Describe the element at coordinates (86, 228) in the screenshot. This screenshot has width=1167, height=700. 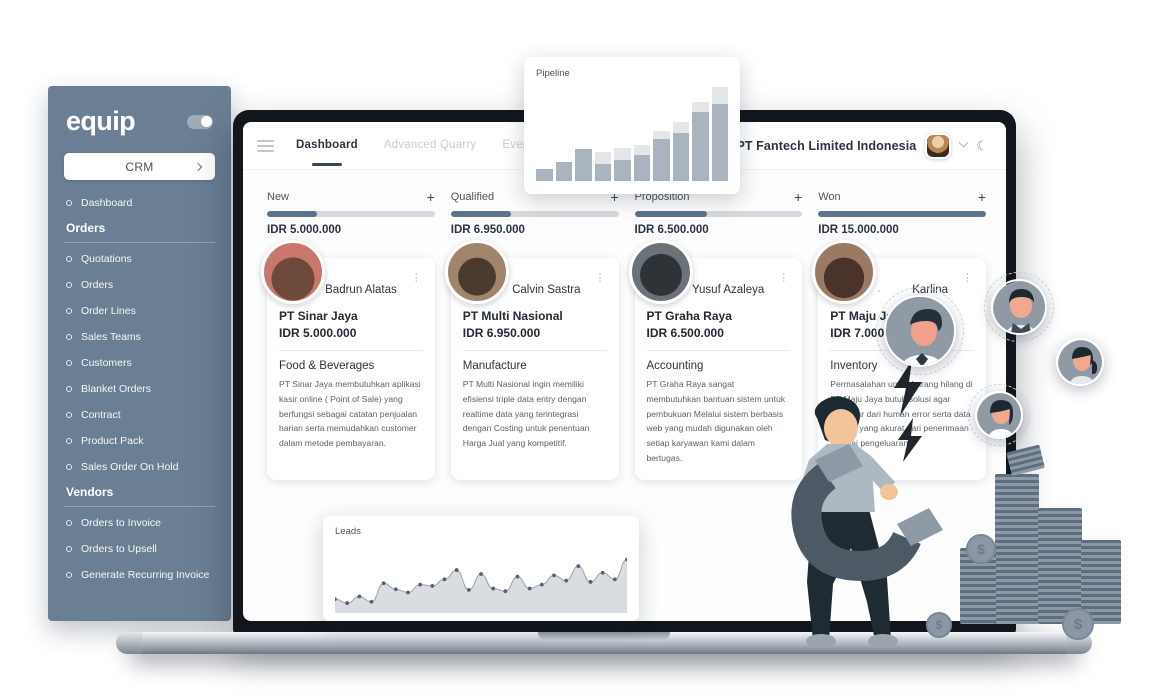
I see `sidebar-group-orders: Orders` at that location.